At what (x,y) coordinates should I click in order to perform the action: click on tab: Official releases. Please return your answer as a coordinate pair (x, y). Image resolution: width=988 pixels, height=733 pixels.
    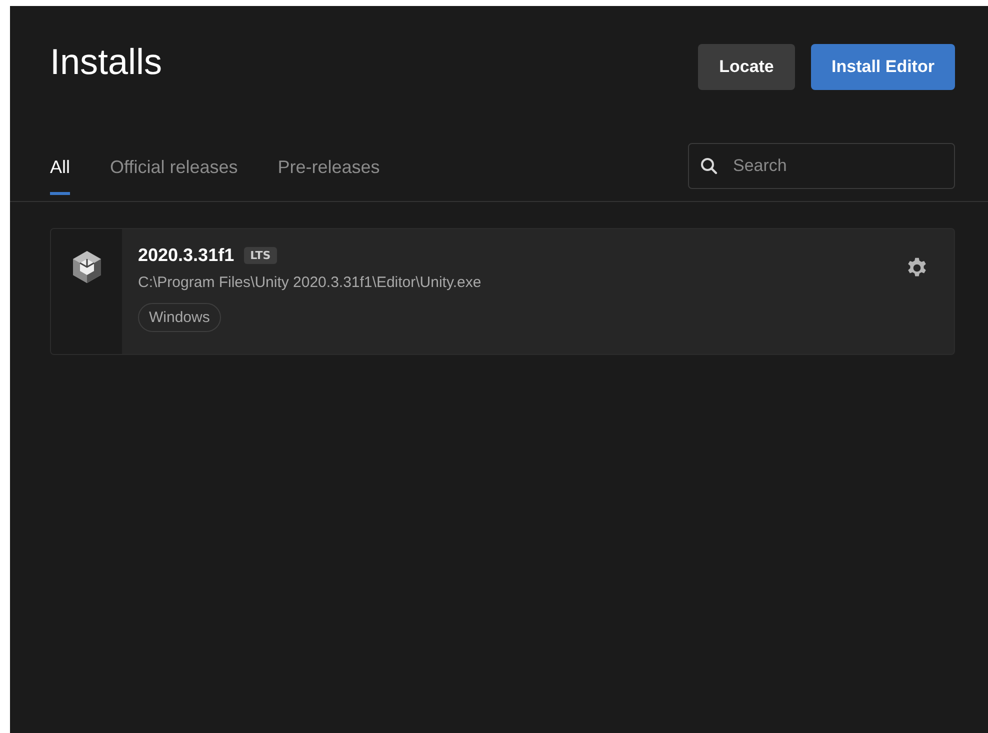
    Looking at the image, I should click on (174, 176).